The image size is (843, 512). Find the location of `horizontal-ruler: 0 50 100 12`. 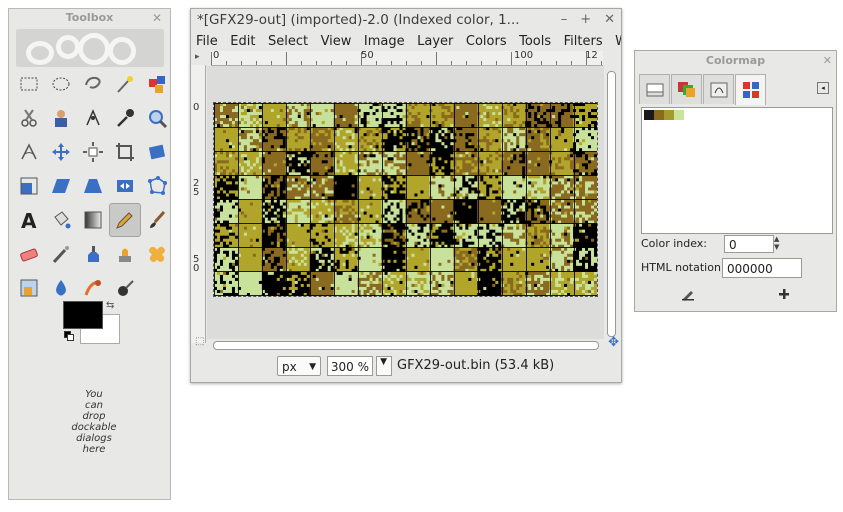

horizontal-ruler: 0 50 100 12 is located at coordinates (407, 58).